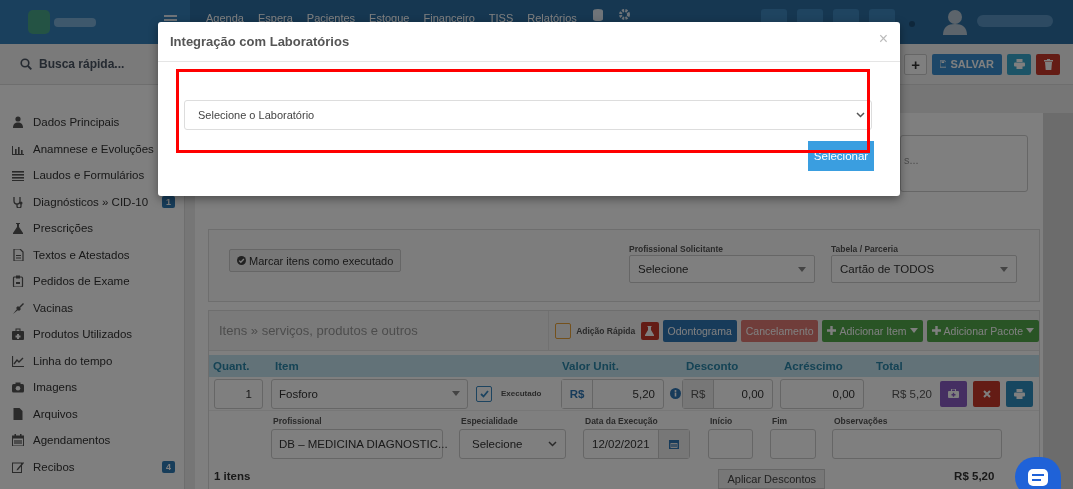 The image size is (1073, 489). Describe the element at coordinates (712, 366) in the screenshot. I see `column-header: Desconto` at that location.